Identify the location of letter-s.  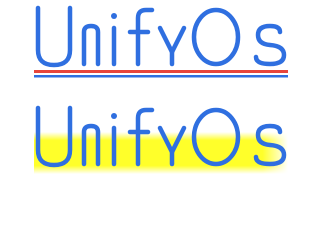
(270, 45).